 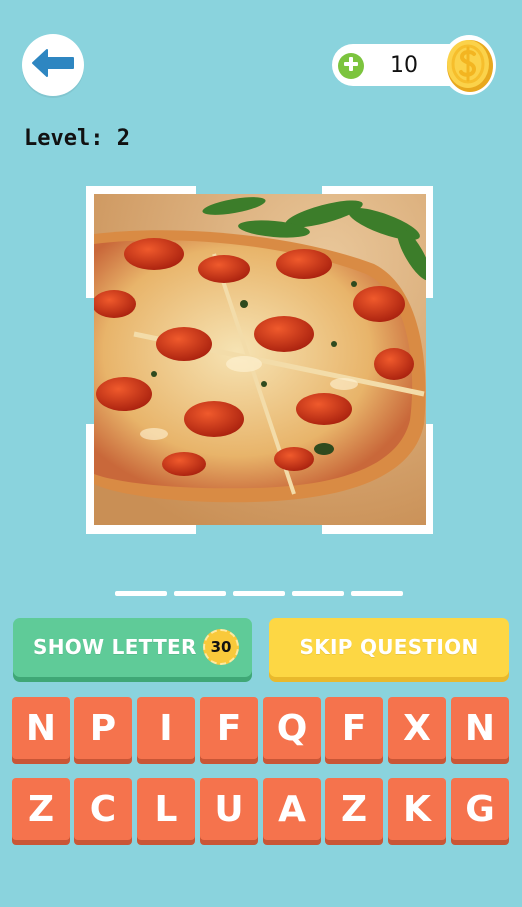 I want to click on level-label: Level: 2, so click(x=77, y=138).